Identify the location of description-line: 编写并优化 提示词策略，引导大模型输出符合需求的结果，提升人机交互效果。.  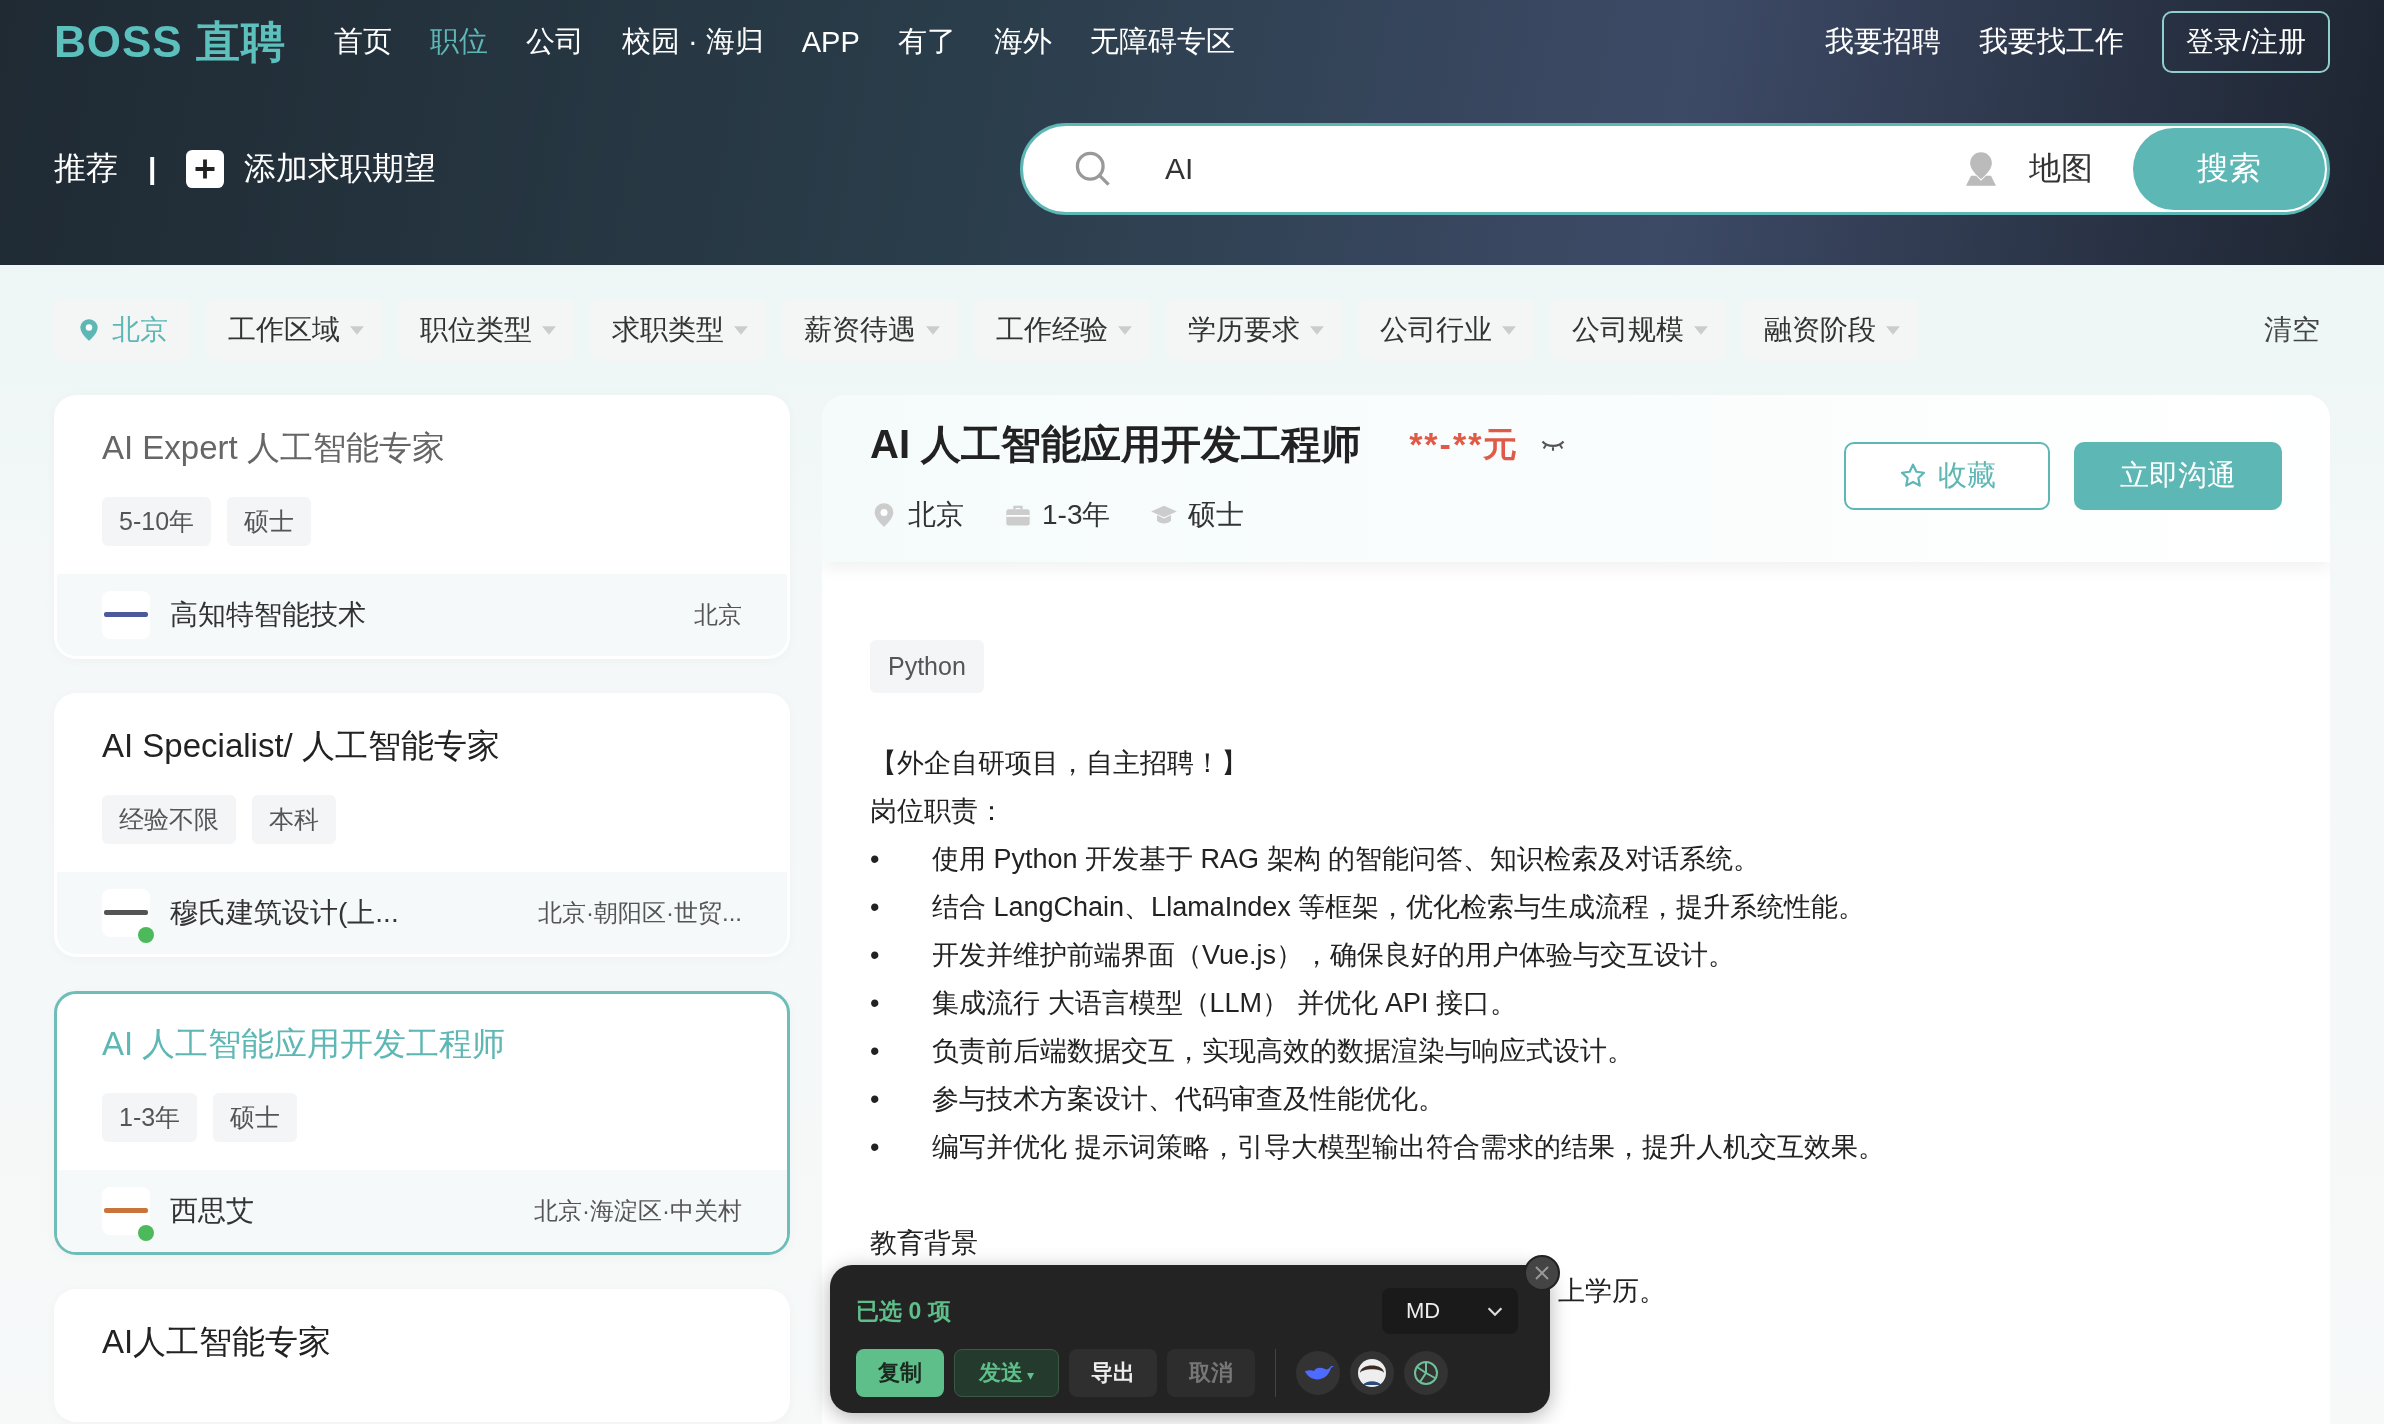
(1408, 1147).